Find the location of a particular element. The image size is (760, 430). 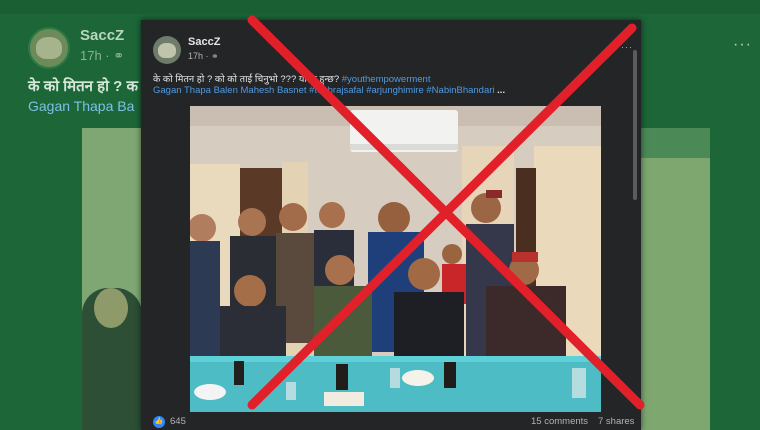

likes-count: 645 is located at coordinates (178, 421).